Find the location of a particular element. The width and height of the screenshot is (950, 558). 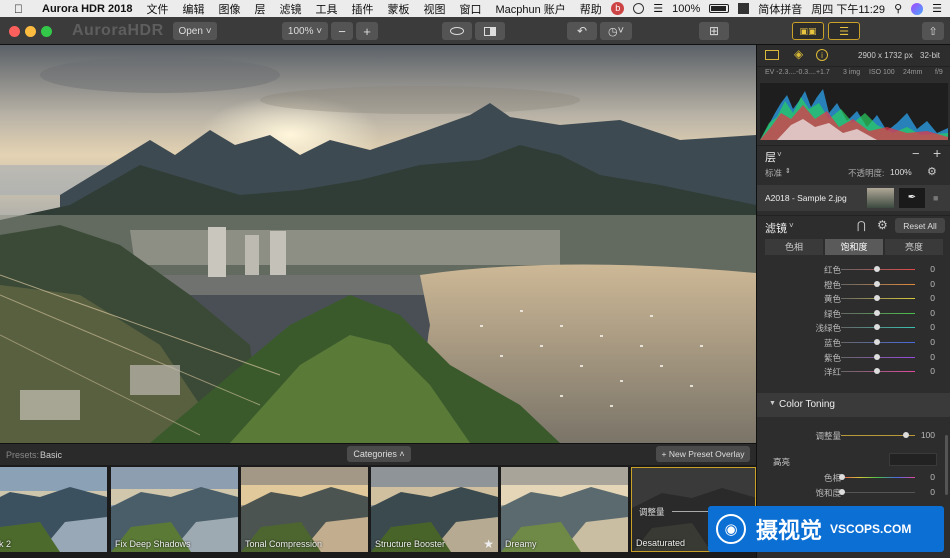

saturation-slider: 浅绿色 0 is located at coordinates (853, 327).